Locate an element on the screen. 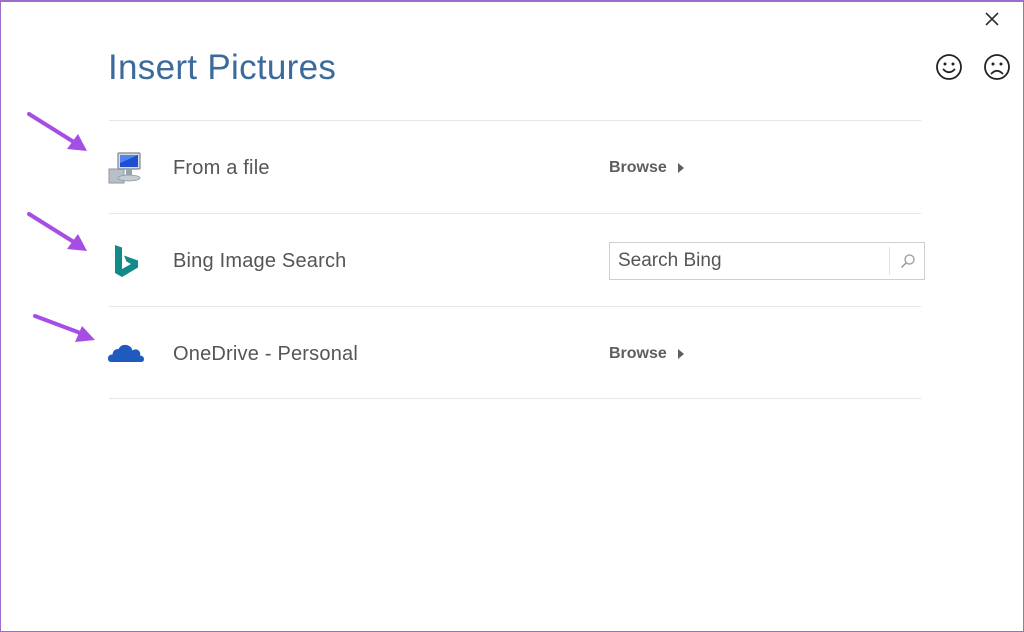 The image size is (1024, 632). smile-feedback-button is located at coordinates (949, 67).